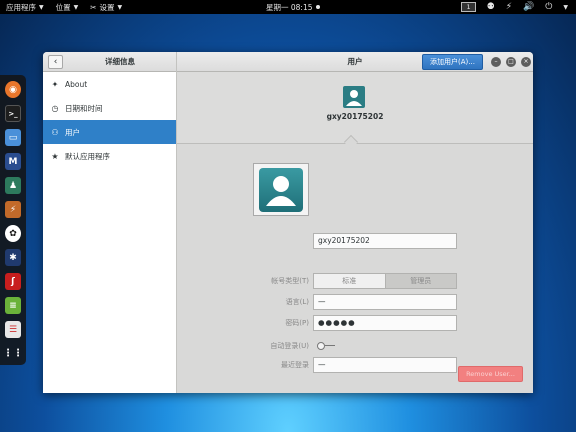  Describe the element at coordinates (76, 84) in the screenshot. I see `sidebar-item-label: About` at that location.